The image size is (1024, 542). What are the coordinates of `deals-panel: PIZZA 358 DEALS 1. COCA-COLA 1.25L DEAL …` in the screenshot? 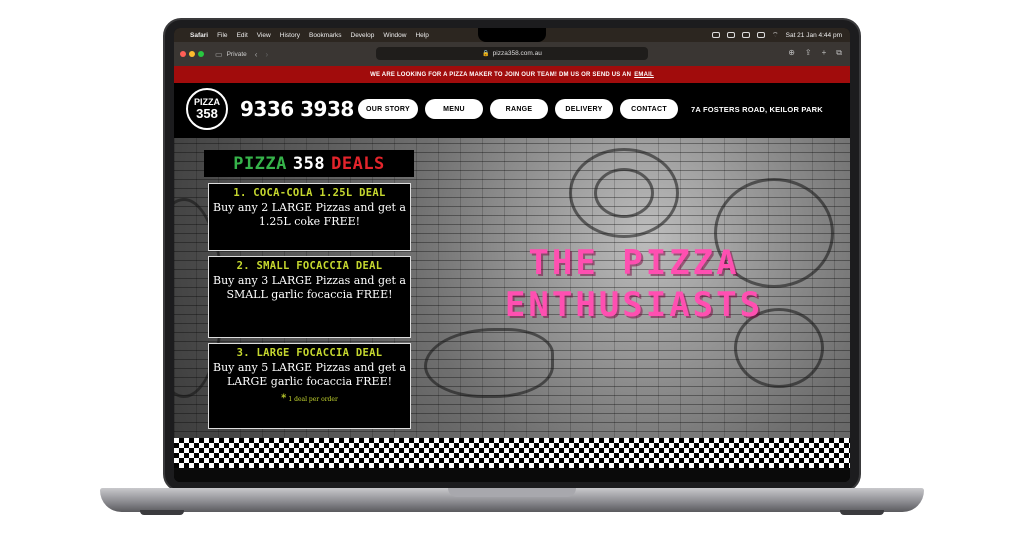 It's located at (309, 289).